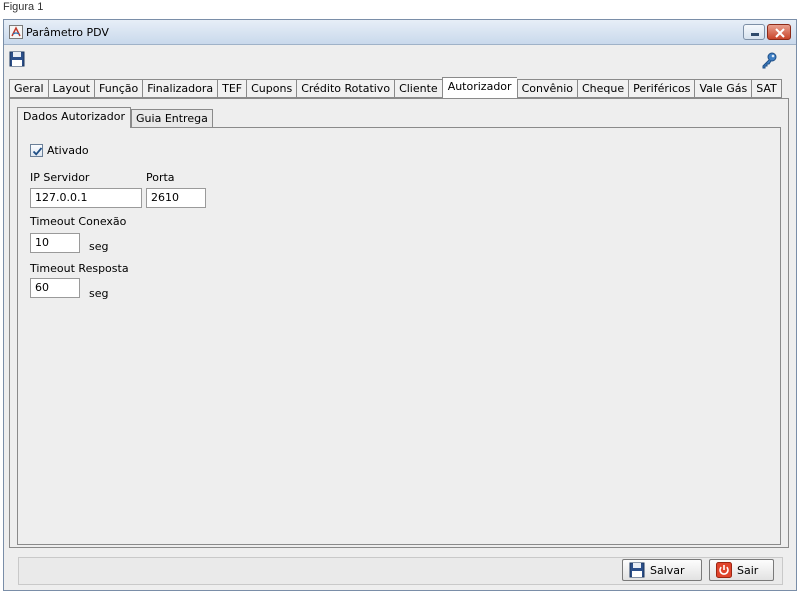 The height and width of the screenshot is (593, 800). I want to click on tab-perifericos: Periféricos, so click(661, 88).